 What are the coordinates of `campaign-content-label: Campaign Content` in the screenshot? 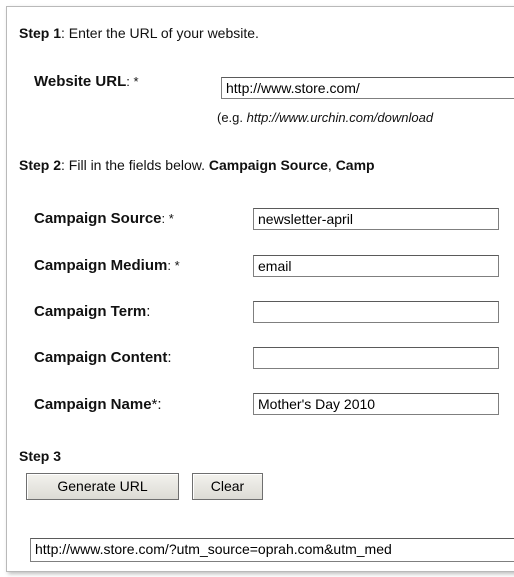 It's located at (101, 357).